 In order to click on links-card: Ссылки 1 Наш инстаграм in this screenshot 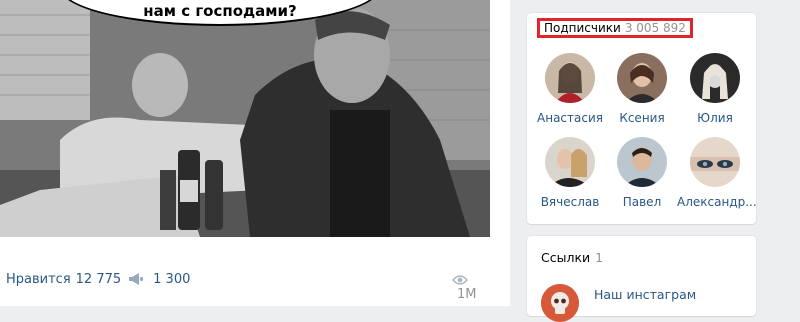, I will do `click(641, 279)`.